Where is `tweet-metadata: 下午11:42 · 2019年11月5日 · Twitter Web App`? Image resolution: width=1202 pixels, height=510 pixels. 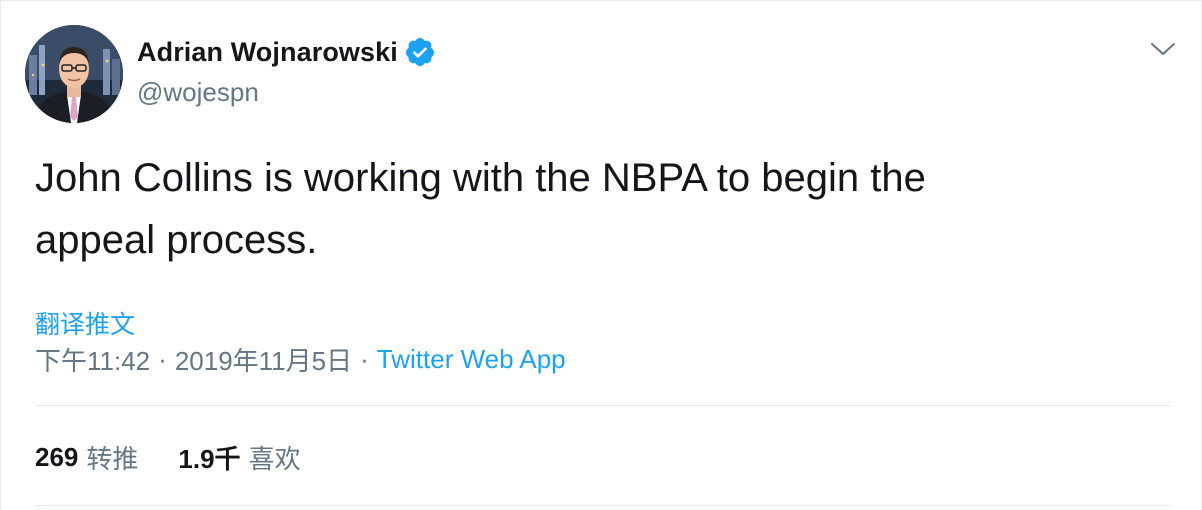
tweet-metadata: 下午11:42 · 2019年11月5日 · Twitter Web App is located at coordinates (300, 359).